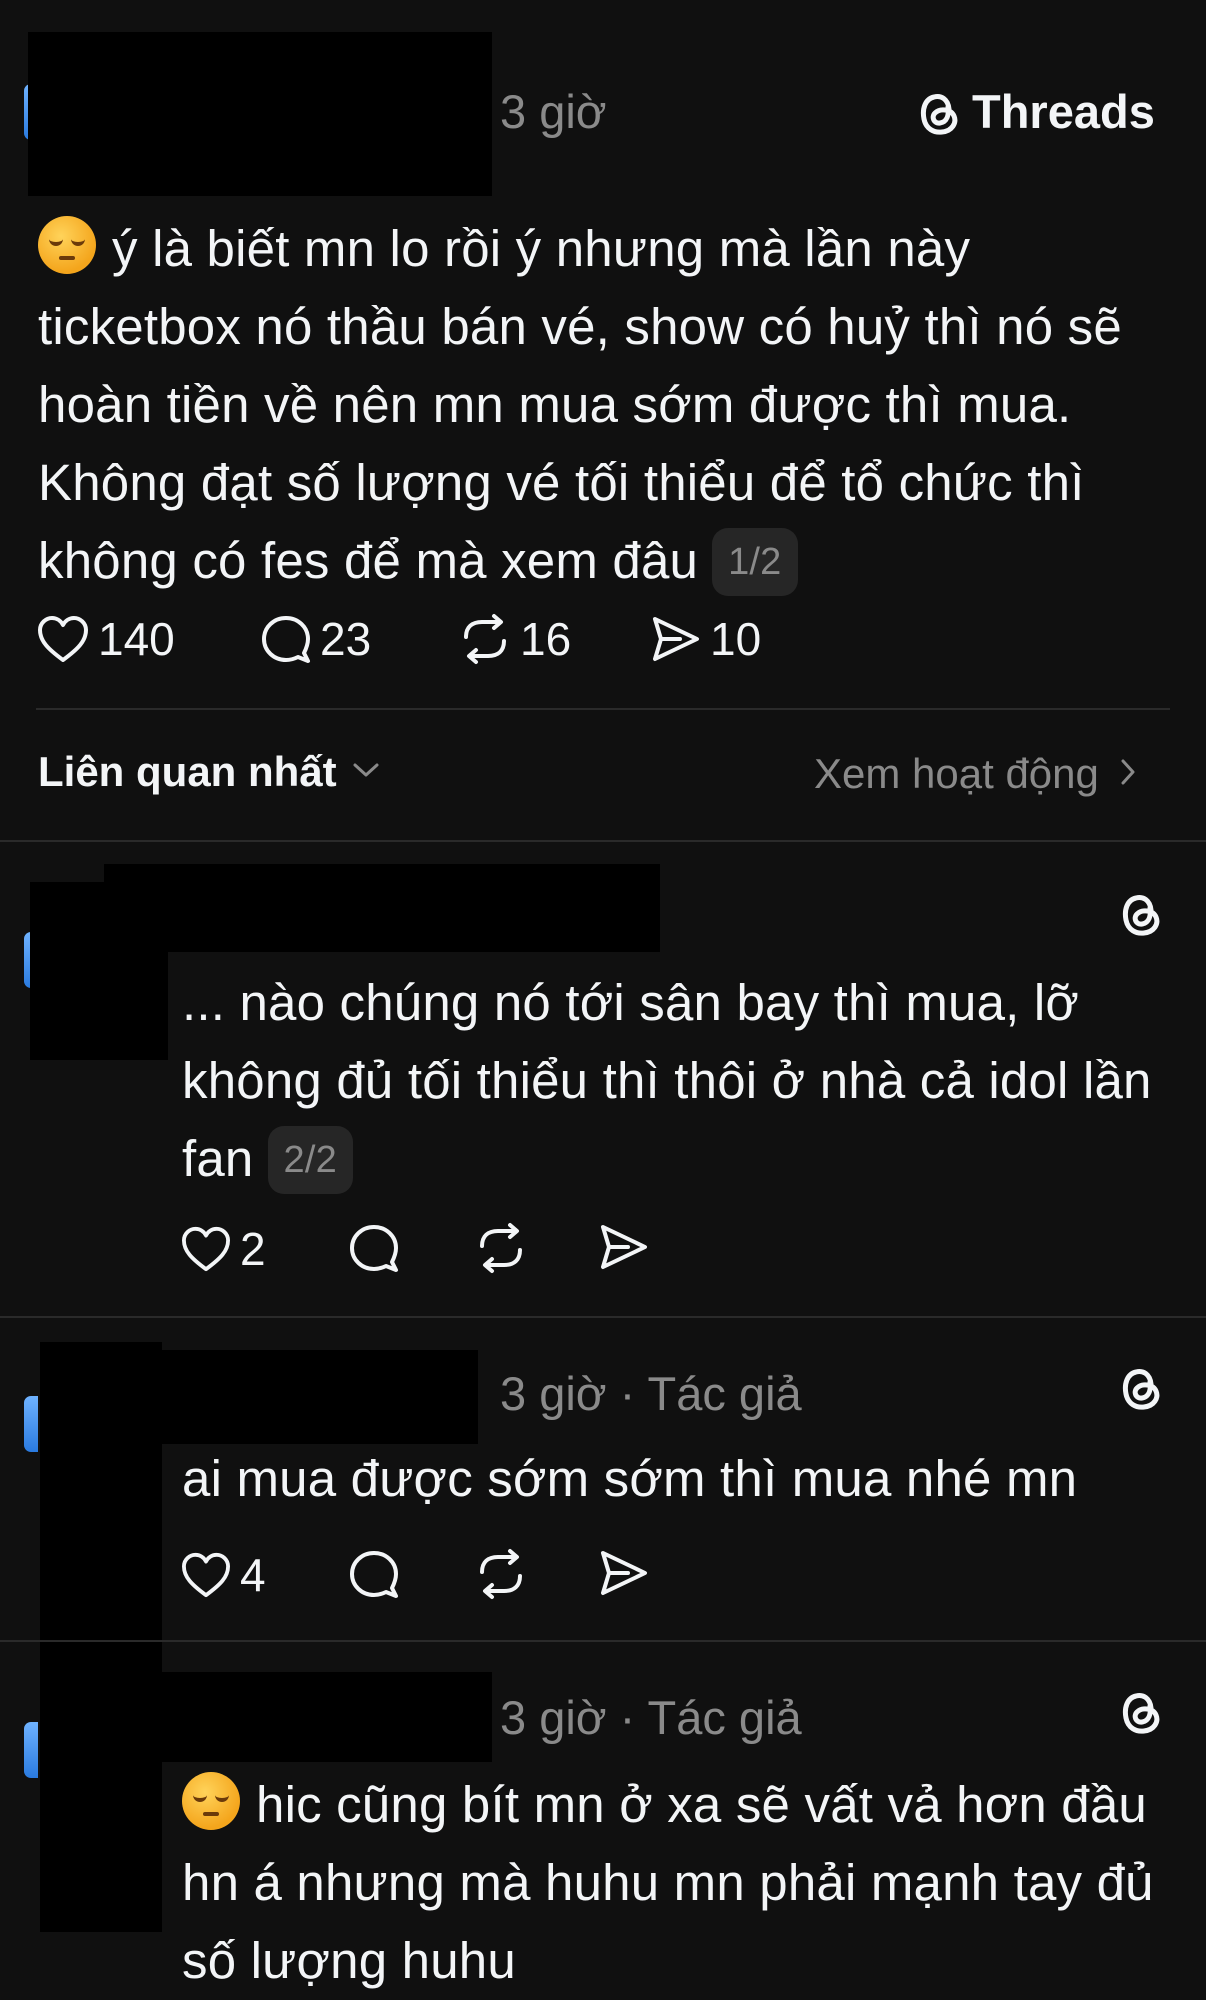 This screenshot has width=1206, height=2000. I want to click on reply-text: ai mua được sớm sớm thì mua nhé mn, so click(630, 1478).